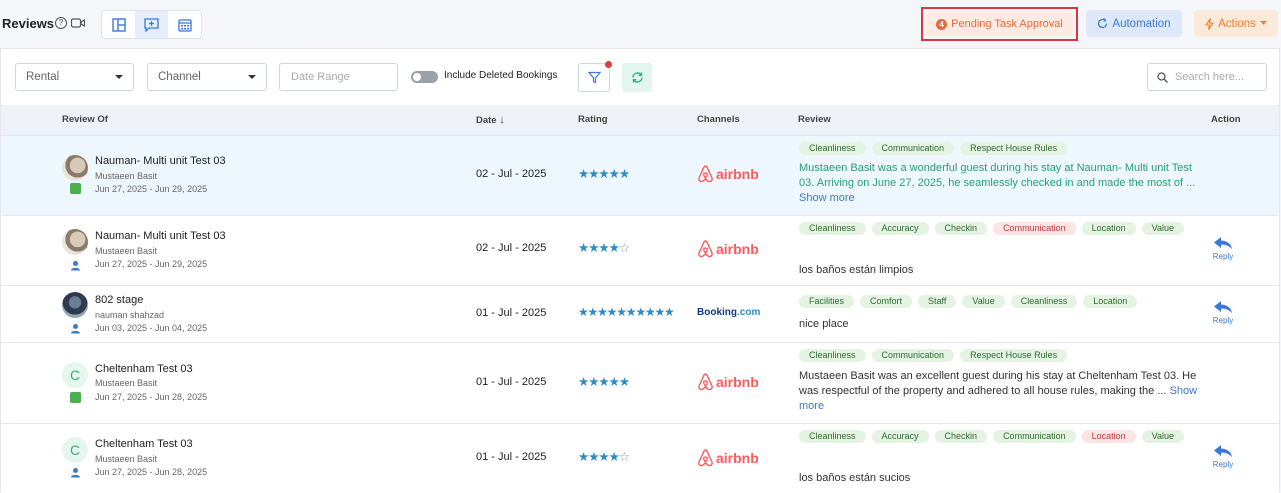  What do you see at coordinates (626, 312) in the screenshot?
I see `star-filled: ★★★★★★★★★★` at bounding box center [626, 312].